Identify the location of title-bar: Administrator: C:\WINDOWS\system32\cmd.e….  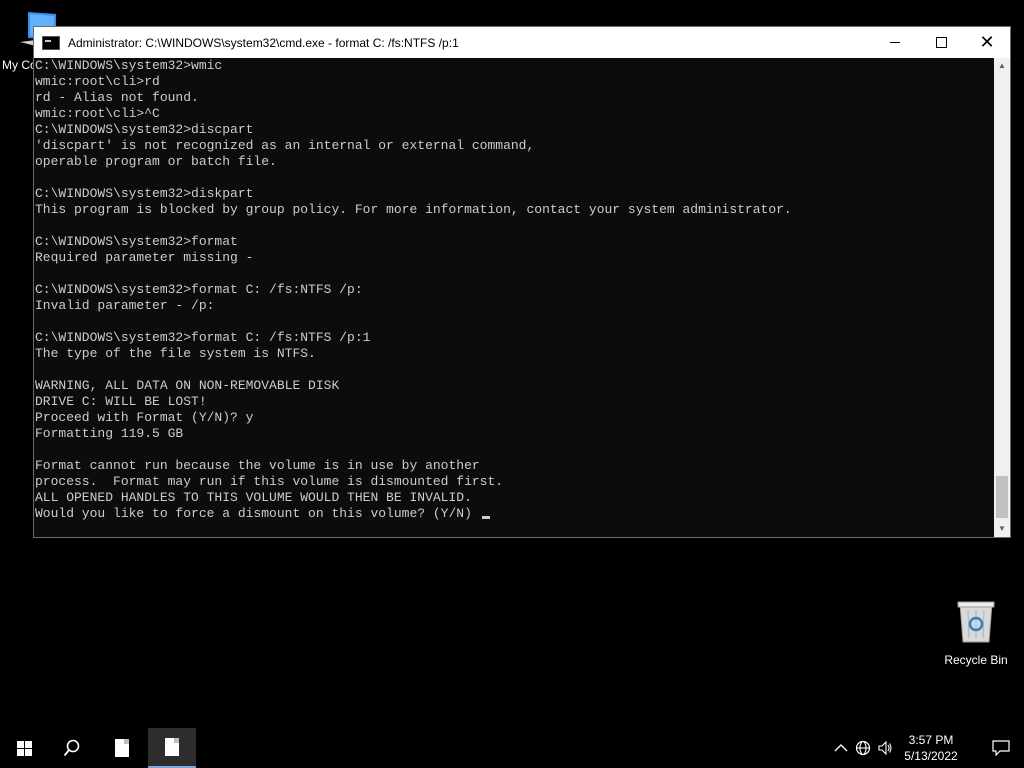
(522, 42).